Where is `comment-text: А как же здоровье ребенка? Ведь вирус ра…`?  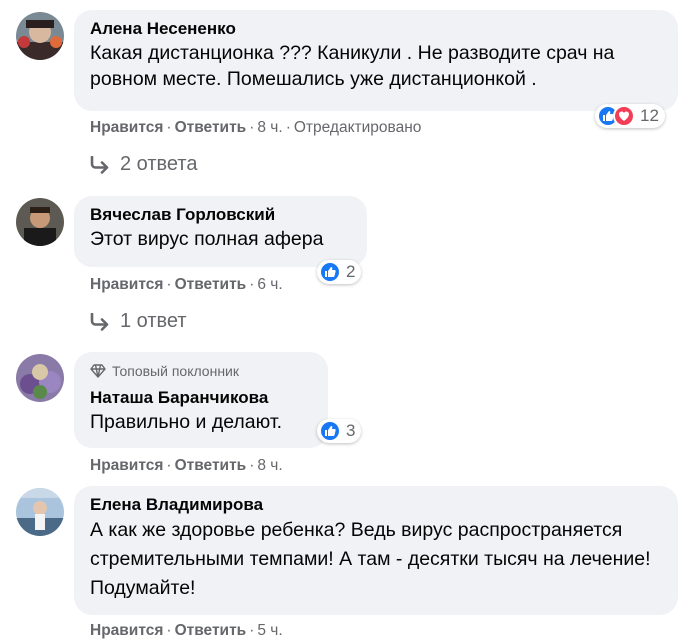
comment-text: А как же здоровье ребенка? Ведь вирус ра… is located at coordinates (370, 559).